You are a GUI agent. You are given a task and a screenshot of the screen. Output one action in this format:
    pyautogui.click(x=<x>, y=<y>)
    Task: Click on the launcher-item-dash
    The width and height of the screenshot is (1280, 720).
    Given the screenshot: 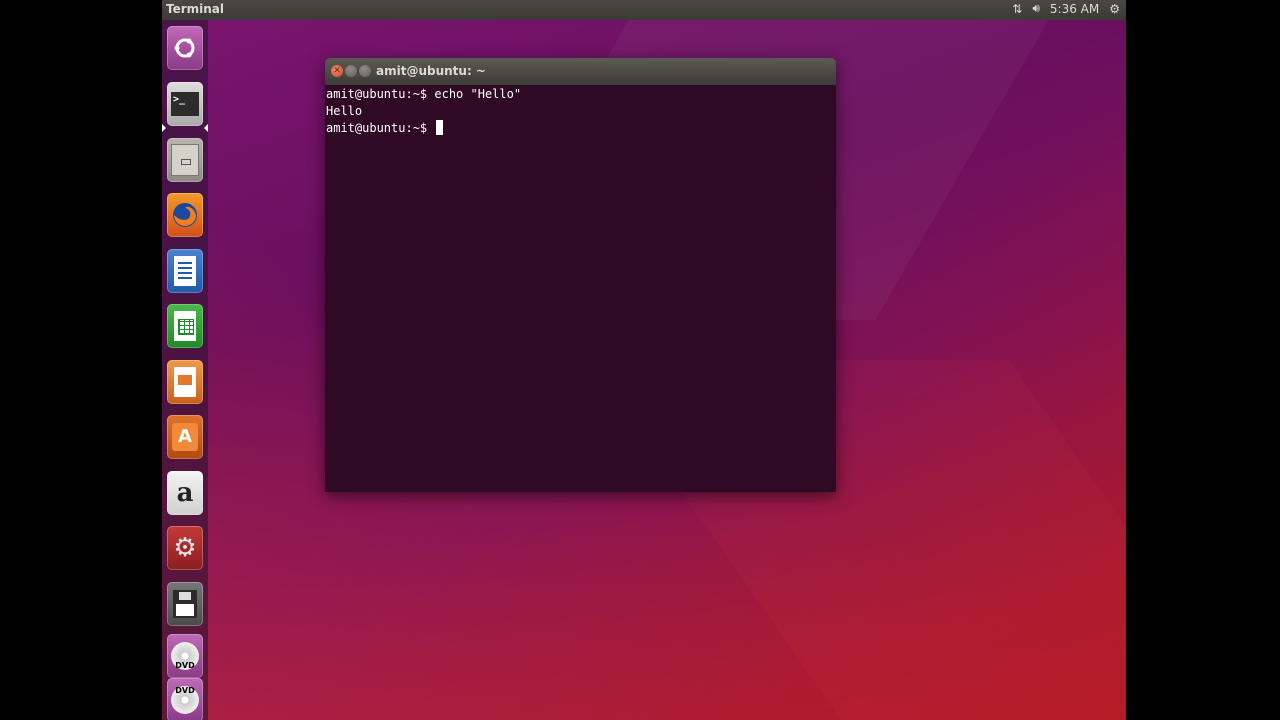 What is the action you would take?
    pyautogui.click(x=185, y=48)
    